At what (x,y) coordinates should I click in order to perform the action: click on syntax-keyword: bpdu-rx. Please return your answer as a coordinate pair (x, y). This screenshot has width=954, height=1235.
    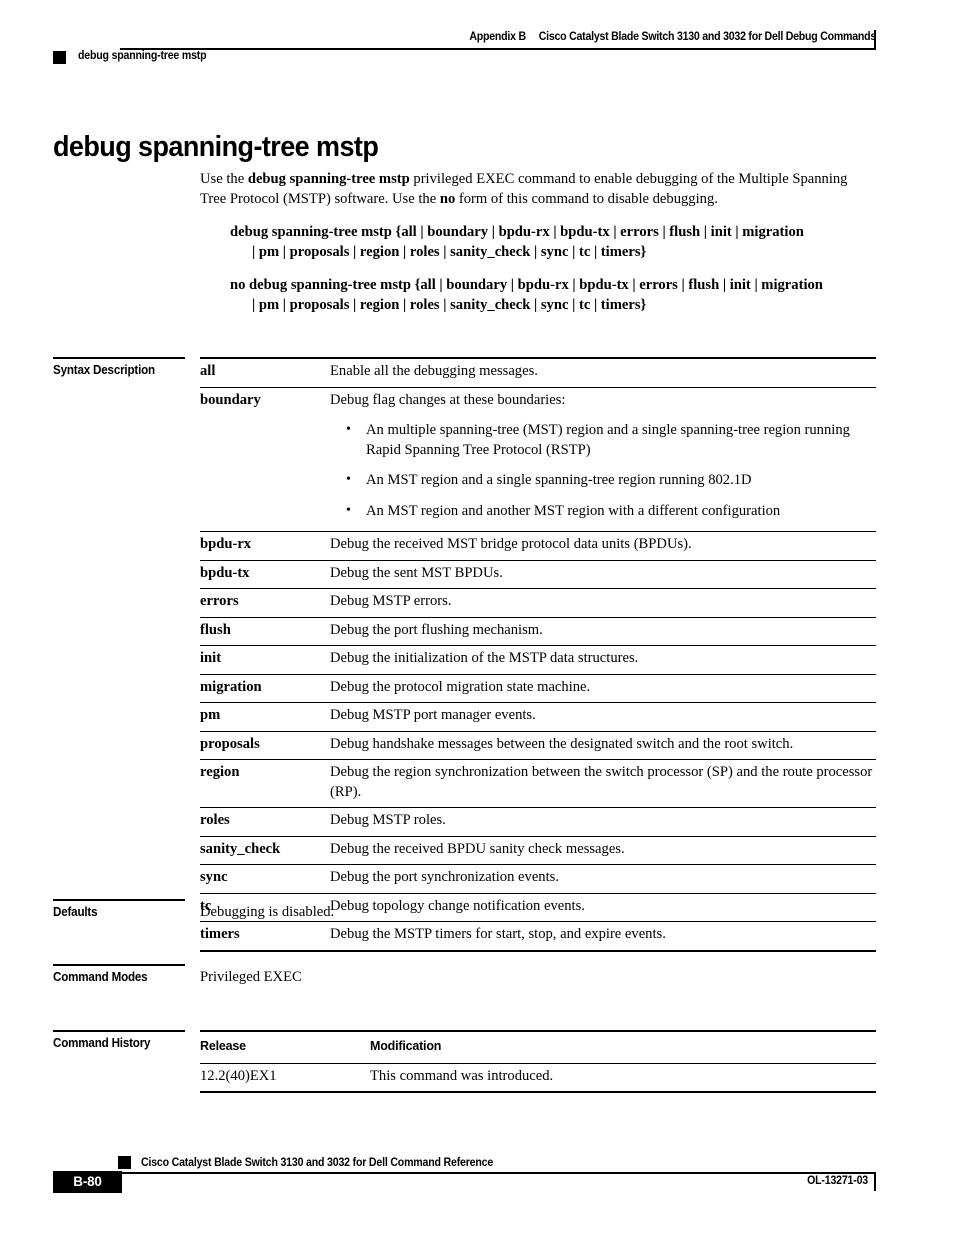
    Looking at the image, I should click on (265, 546).